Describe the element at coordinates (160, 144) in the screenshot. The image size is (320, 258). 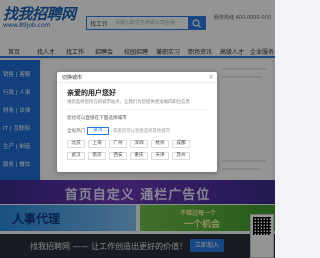
I see `city-chip: 杭州` at that location.